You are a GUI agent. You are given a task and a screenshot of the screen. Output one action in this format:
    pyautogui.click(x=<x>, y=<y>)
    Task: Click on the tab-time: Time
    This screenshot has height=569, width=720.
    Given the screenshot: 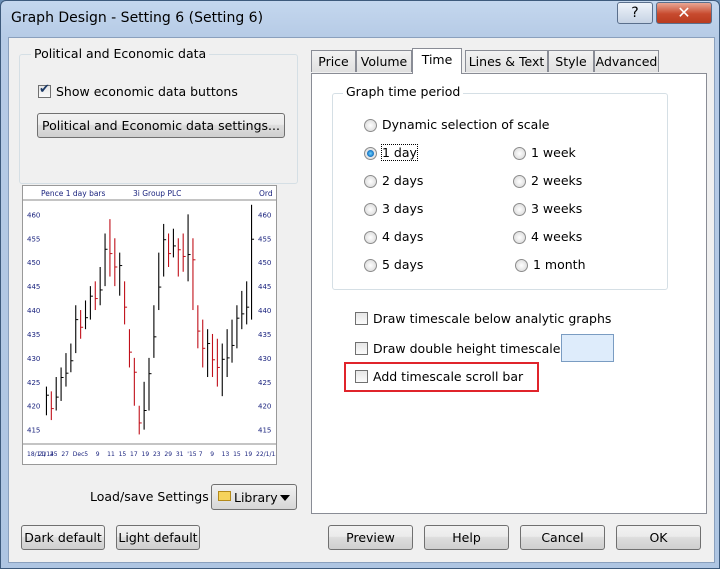 What is the action you would take?
    pyautogui.click(x=437, y=61)
    